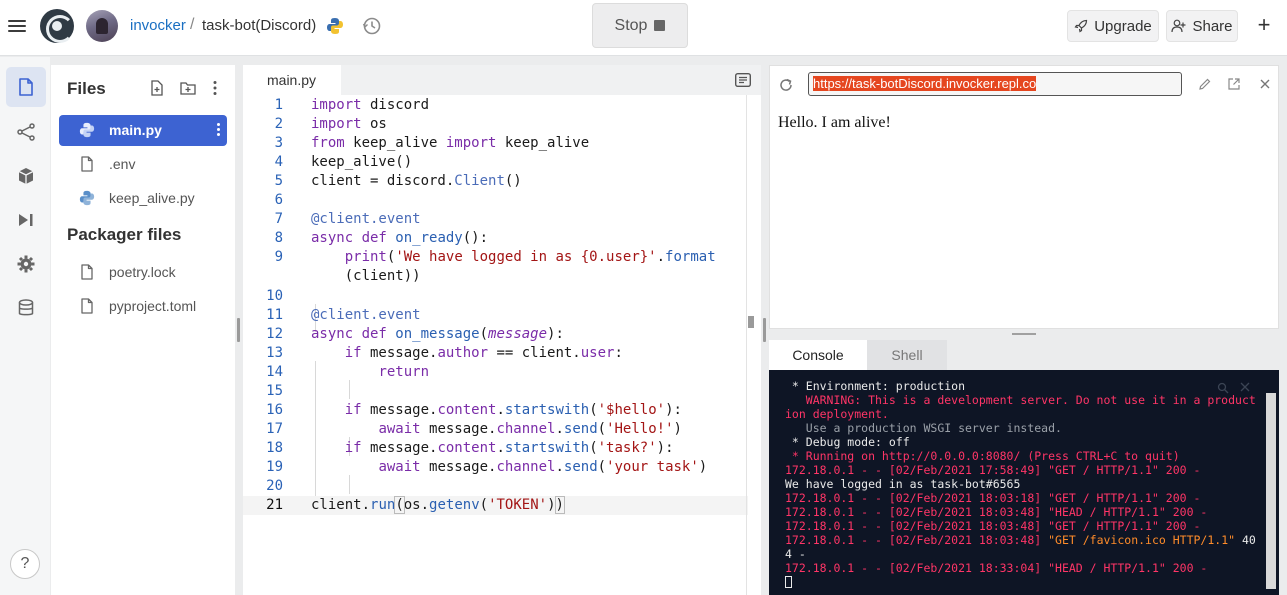  What do you see at coordinates (26, 87) in the screenshot?
I see `files-tool-button` at bounding box center [26, 87].